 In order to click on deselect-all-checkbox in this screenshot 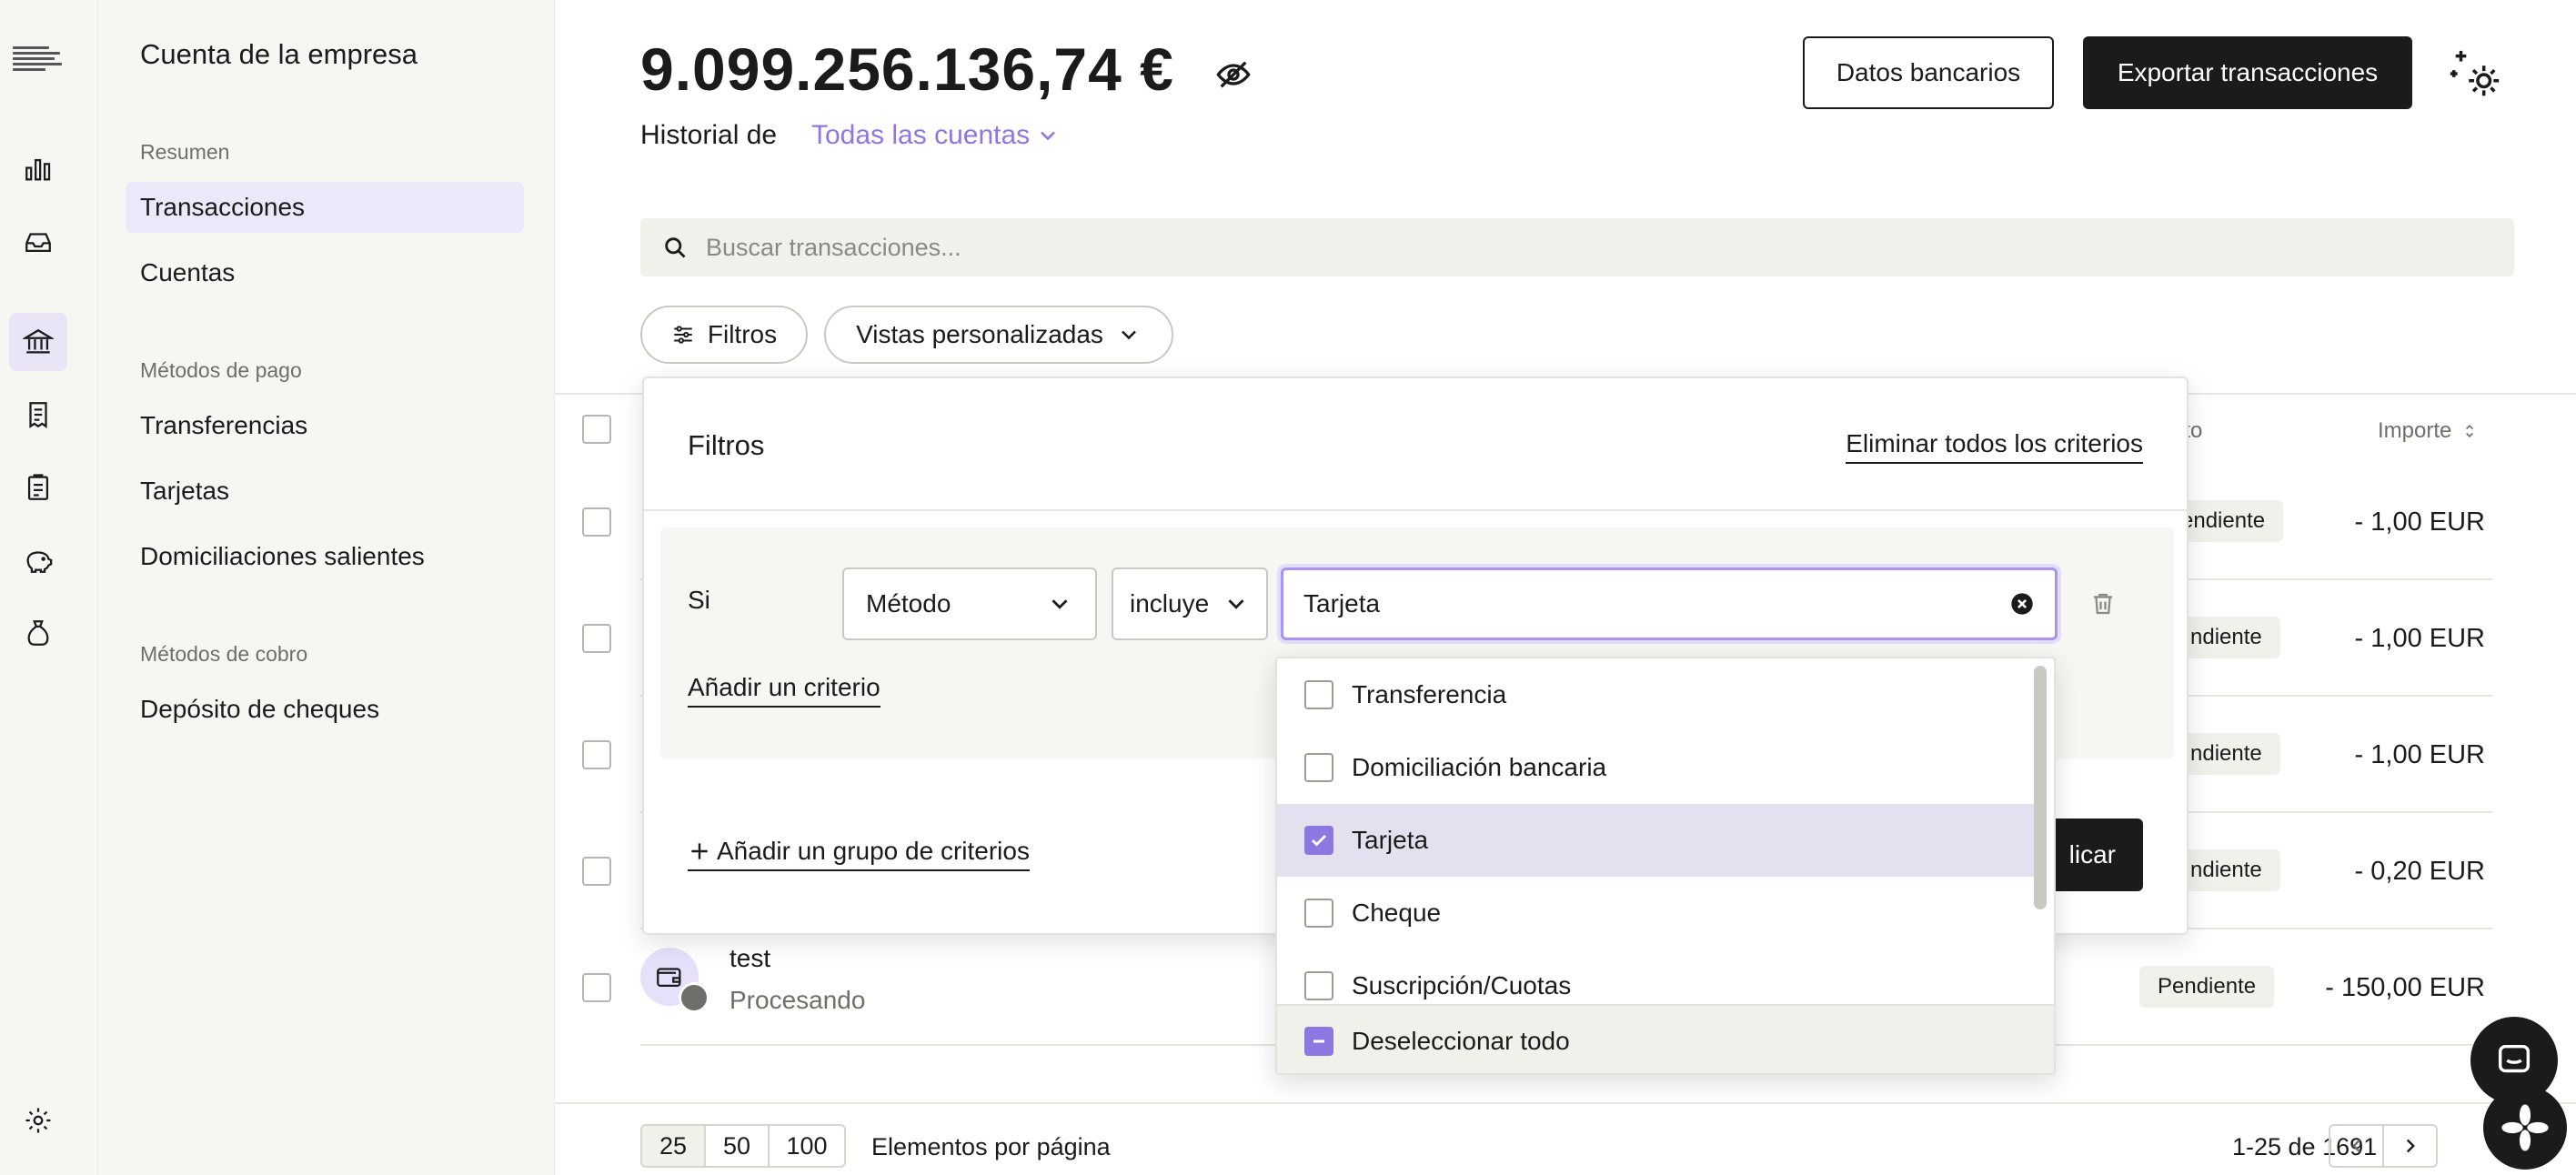, I will do `click(1318, 1041)`.